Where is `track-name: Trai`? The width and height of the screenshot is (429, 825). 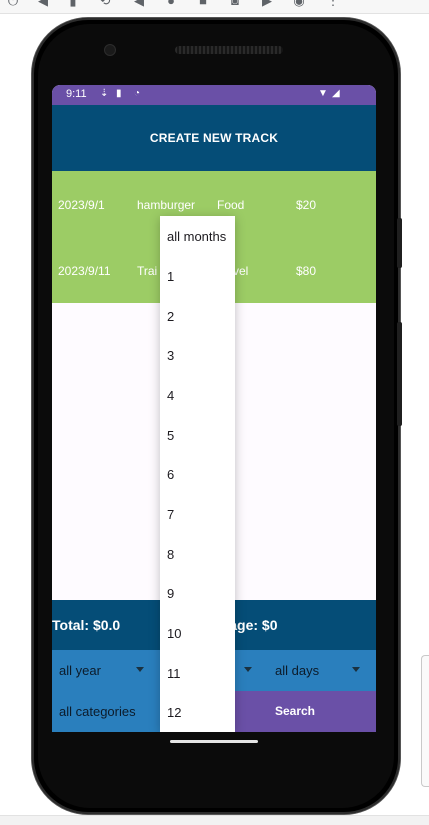
track-name: Trai is located at coordinates (147, 271).